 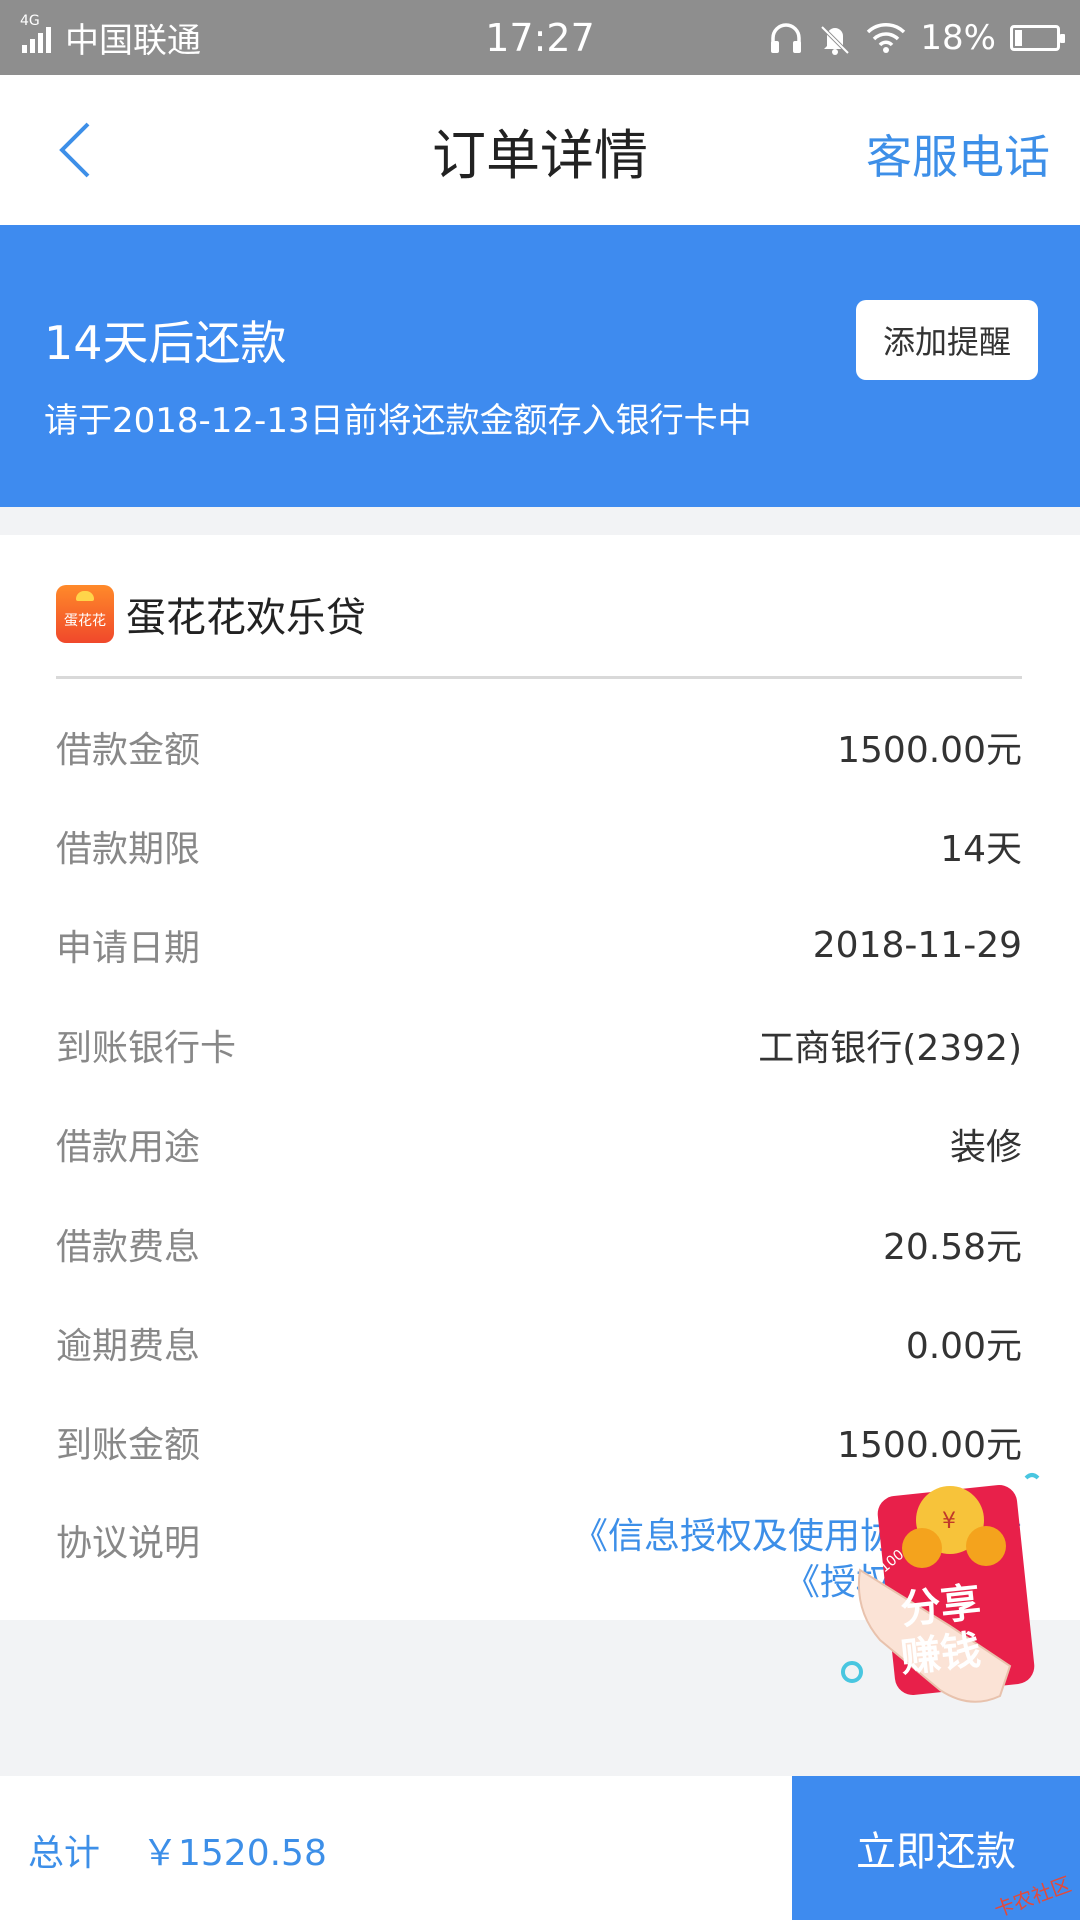 What do you see at coordinates (1037, 37) in the screenshot?
I see `battery-icon` at bounding box center [1037, 37].